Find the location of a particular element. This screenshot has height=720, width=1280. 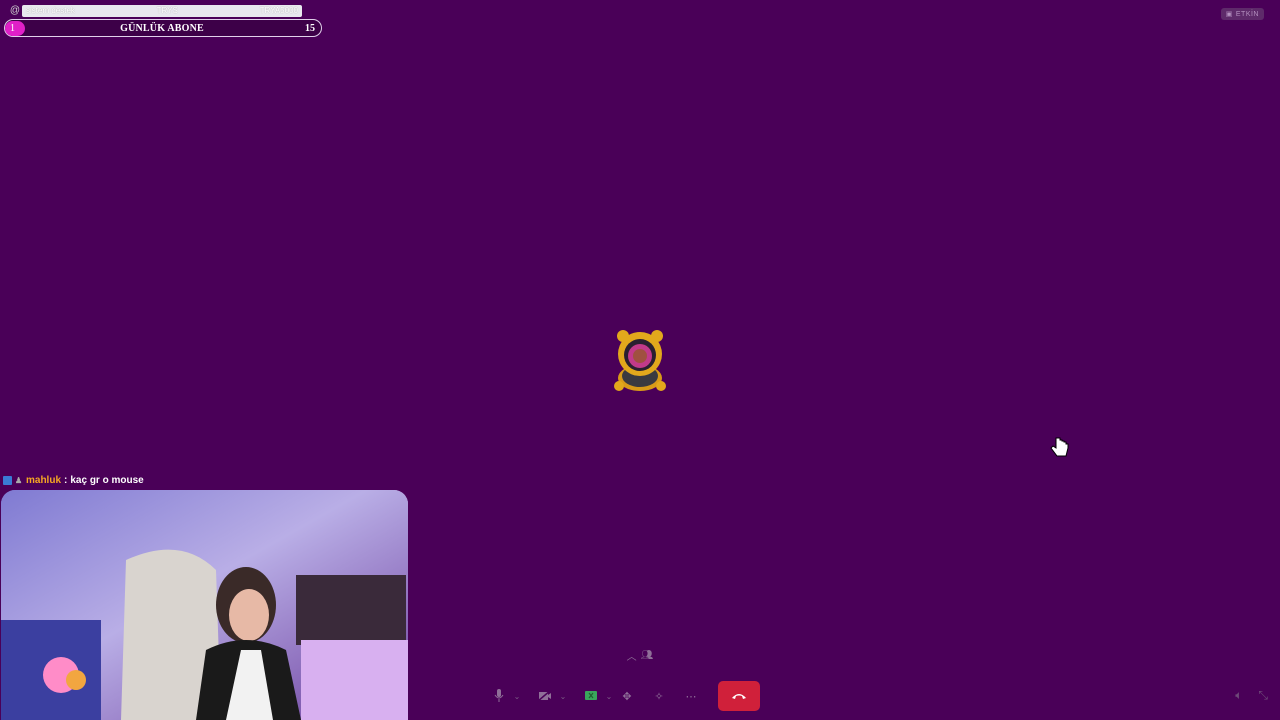

streamer-webcam is located at coordinates (204, 605).